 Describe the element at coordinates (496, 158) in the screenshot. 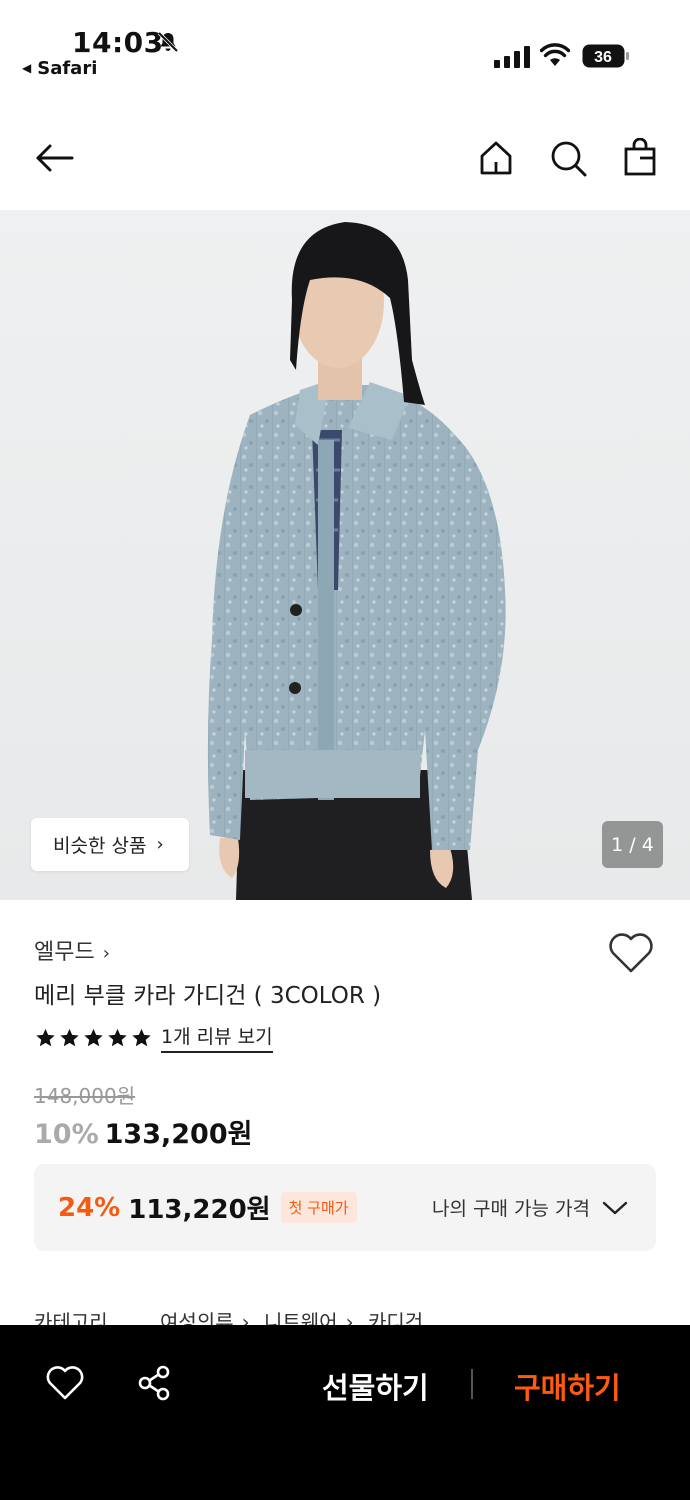

I see `home-icon` at that location.